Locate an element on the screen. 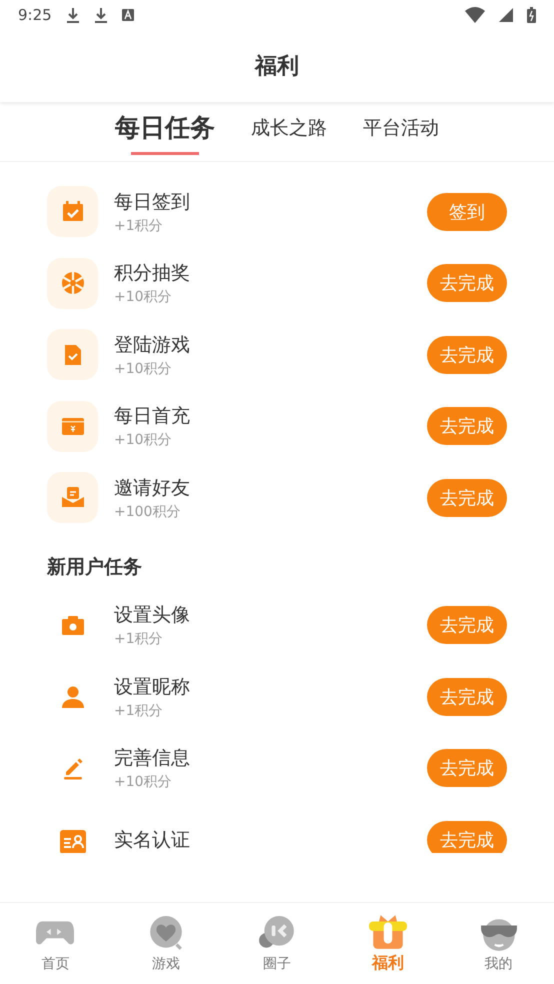 The image size is (554, 984). battery-icon is located at coordinates (531, 15).